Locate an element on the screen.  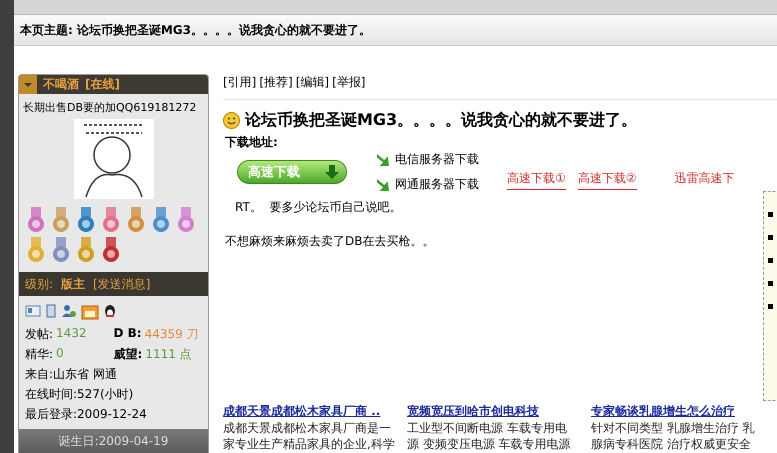
fast-download-link: 迅雷高速下 is located at coordinates (704, 180).